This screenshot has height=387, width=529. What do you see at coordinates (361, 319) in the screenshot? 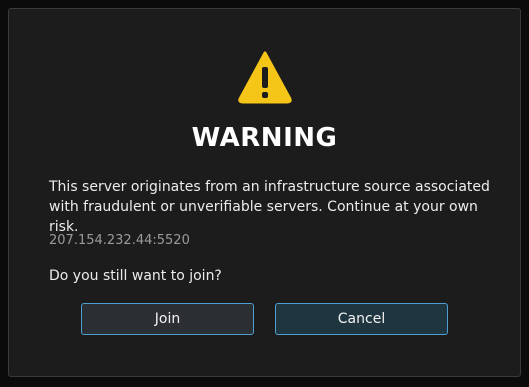
I see `cancel-button: Cancel` at bounding box center [361, 319].